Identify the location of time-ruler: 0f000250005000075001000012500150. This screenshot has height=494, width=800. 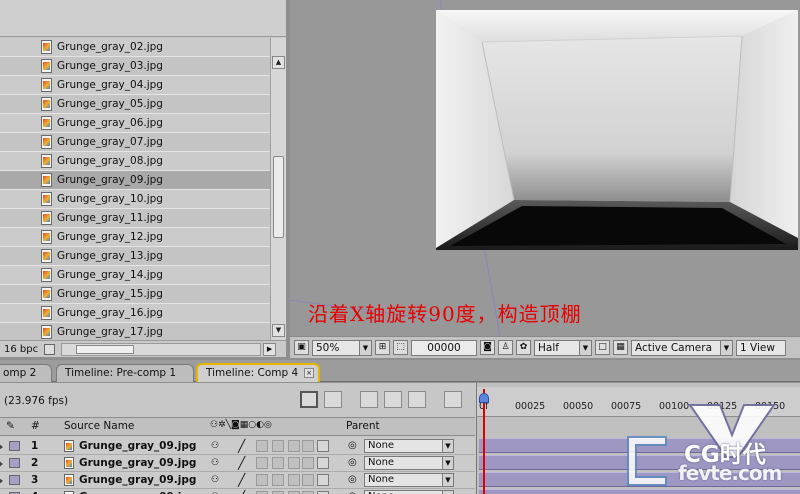
(638, 402).